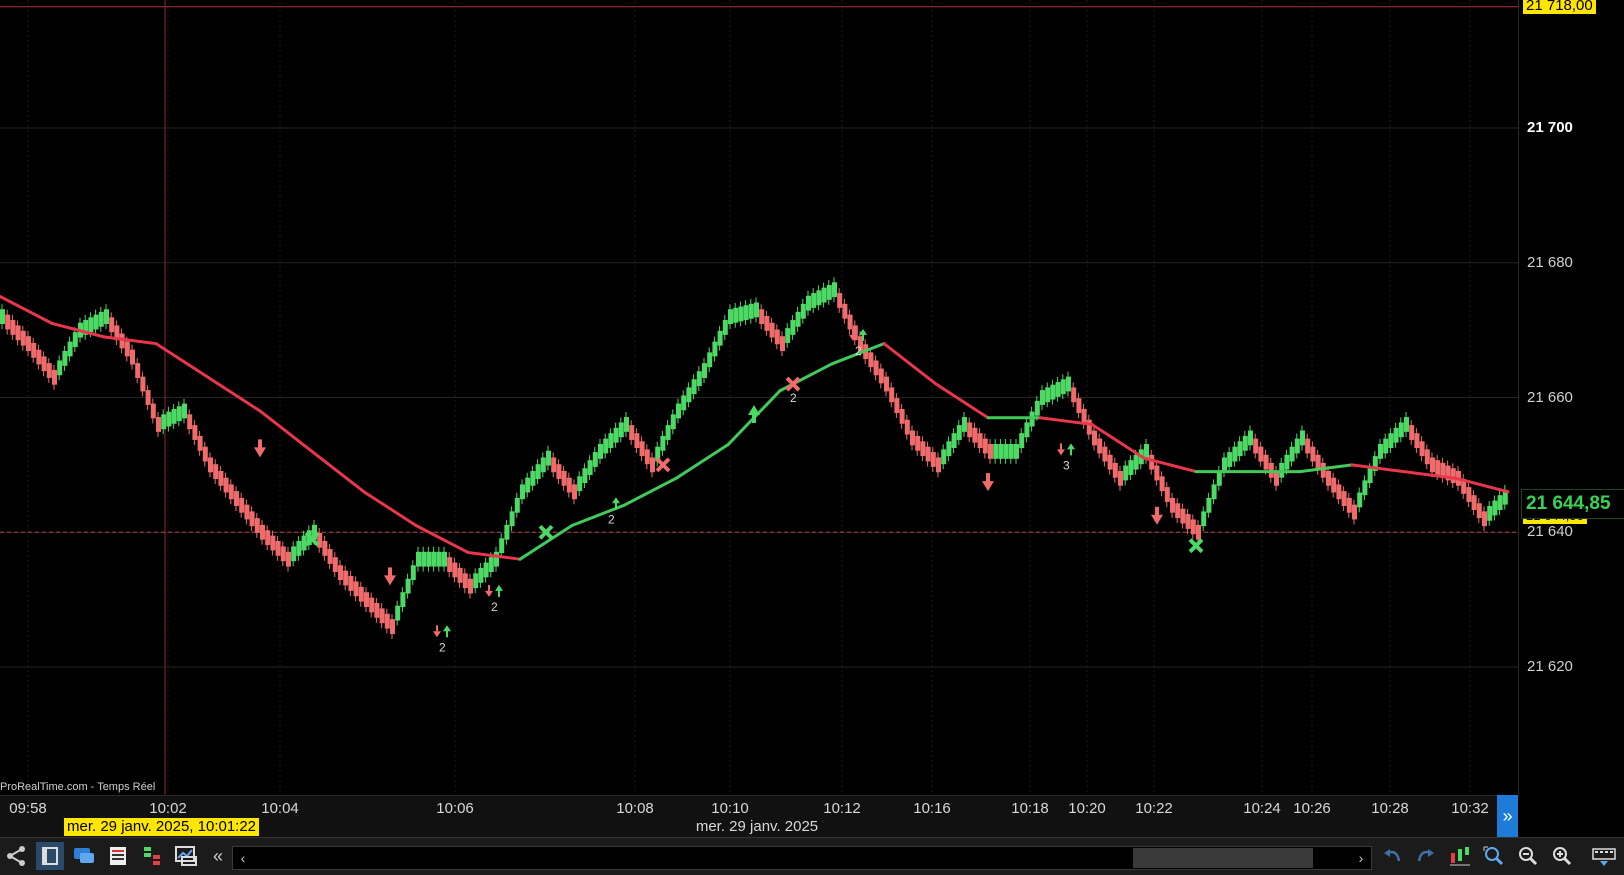 The height and width of the screenshot is (875, 1624). Describe the element at coordinates (1361, 858) in the screenshot. I see `scroll-right-icon: ›` at that location.